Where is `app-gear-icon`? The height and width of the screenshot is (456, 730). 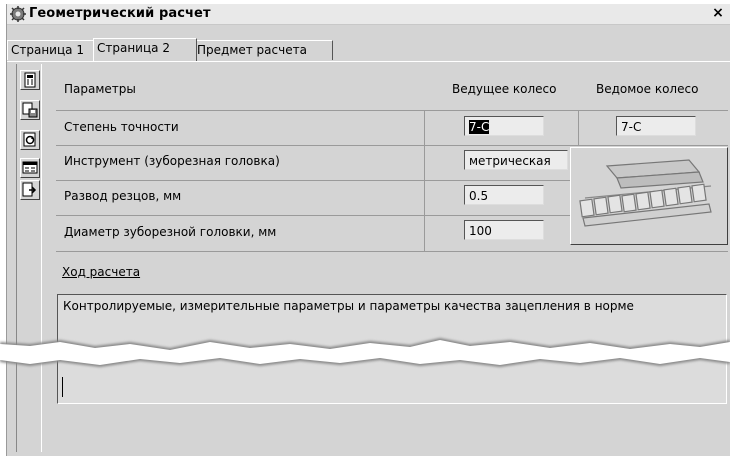
app-gear-icon is located at coordinates (18, 14).